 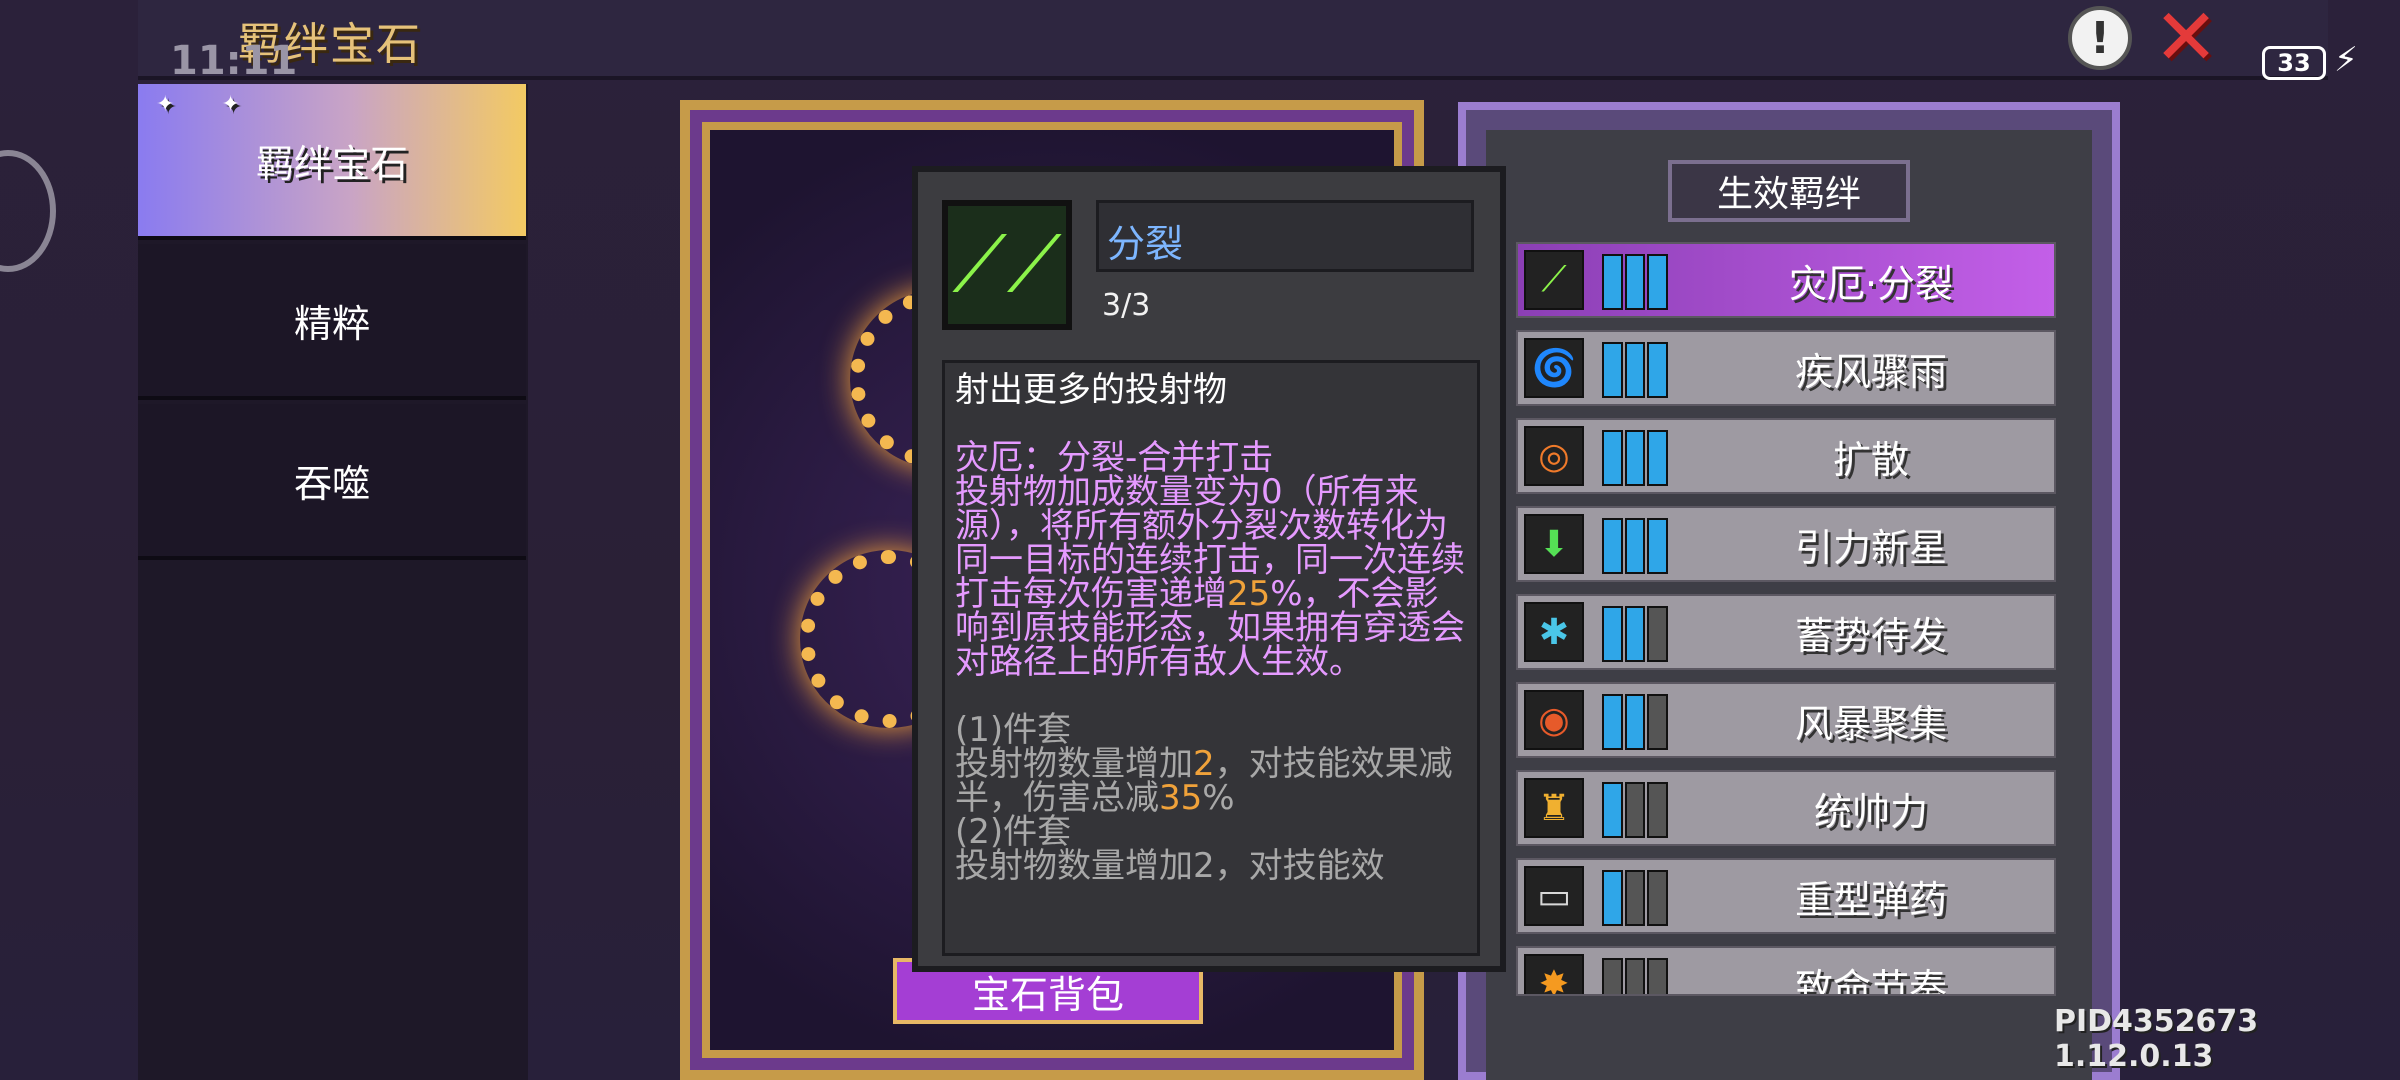 What do you see at coordinates (1870, 811) in the screenshot?
I see `bond-label: 统帅力` at bounding box center [1870, 811].